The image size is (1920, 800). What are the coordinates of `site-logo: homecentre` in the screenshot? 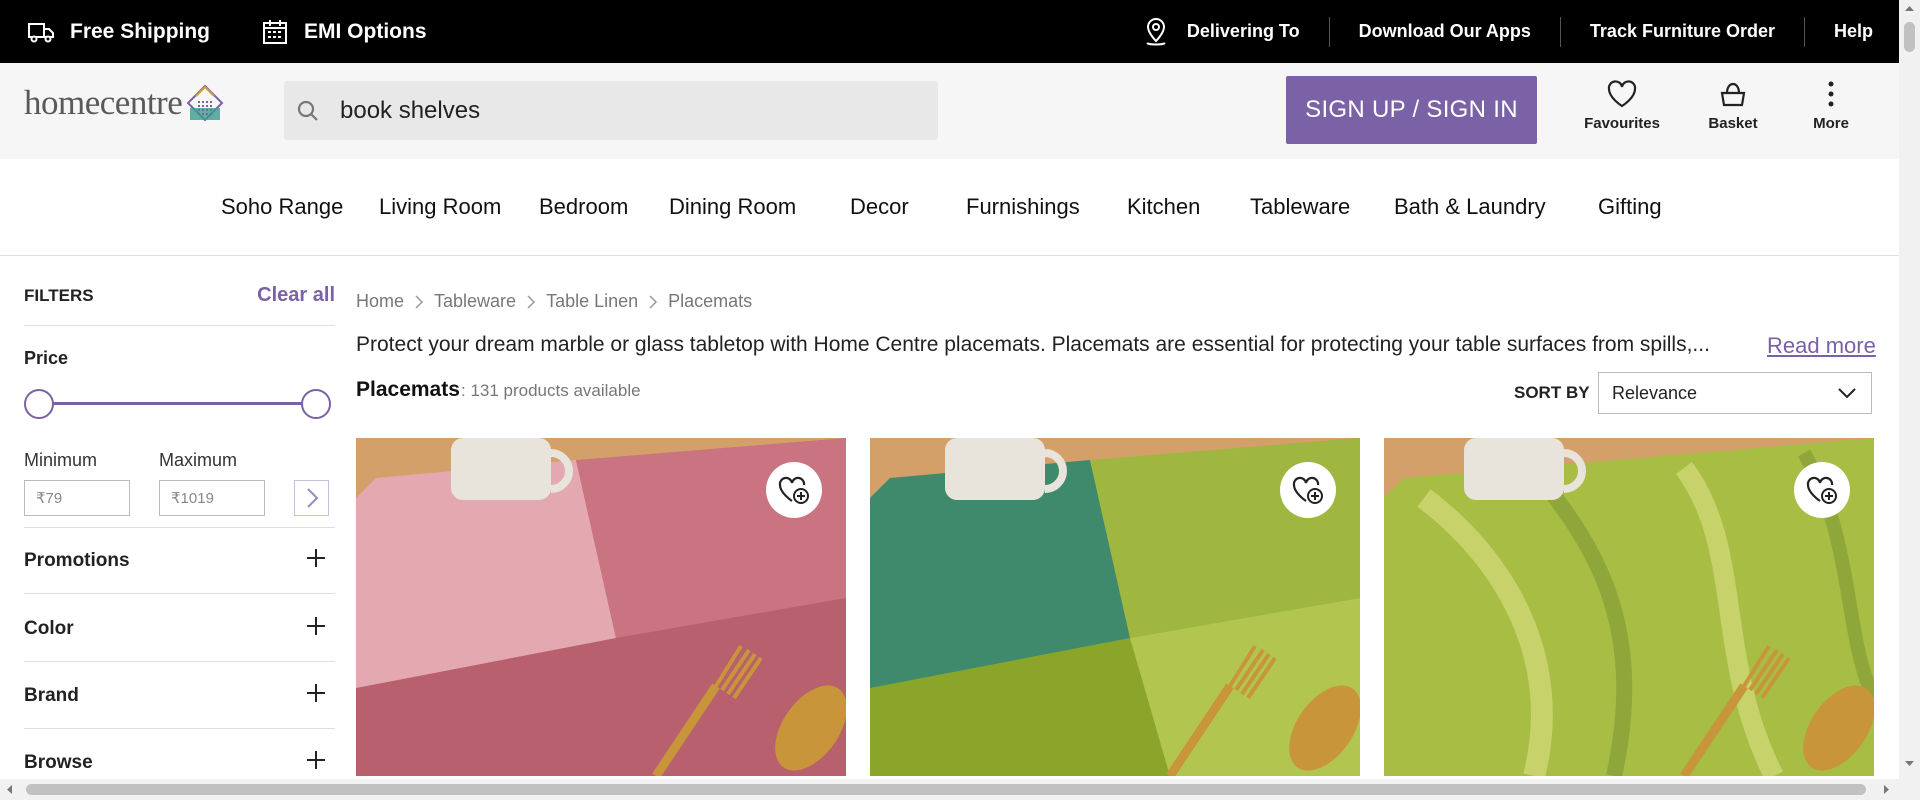 It's located at (124, 103).